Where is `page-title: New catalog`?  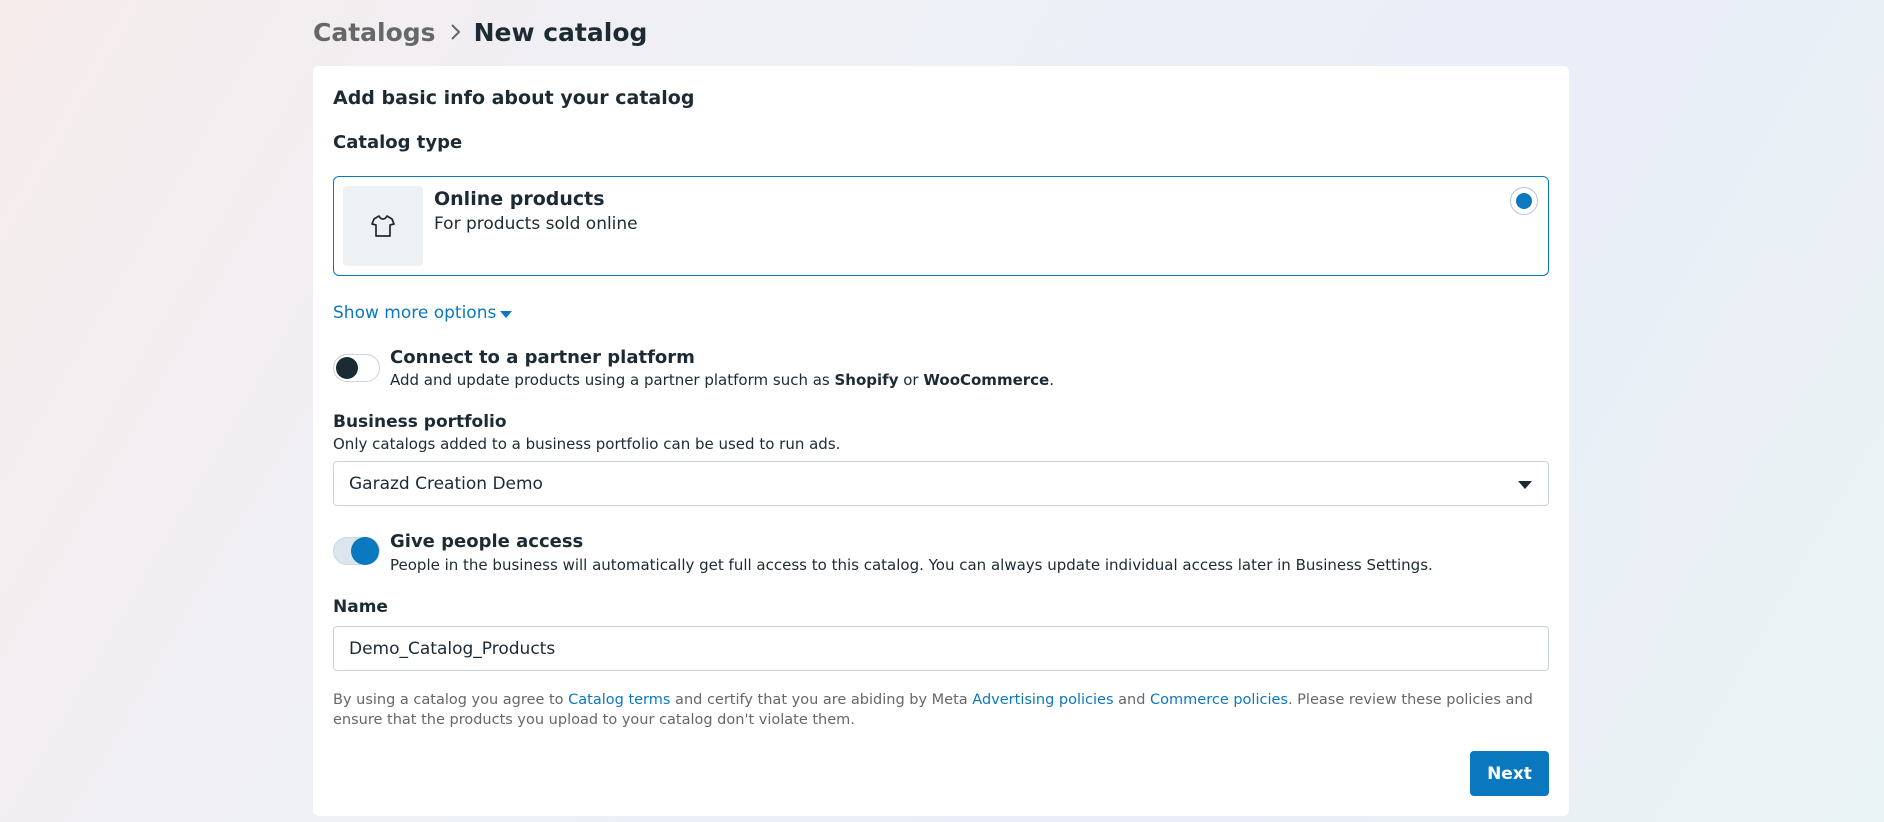
page-title: New catalog is located at coordinates (560, 32).